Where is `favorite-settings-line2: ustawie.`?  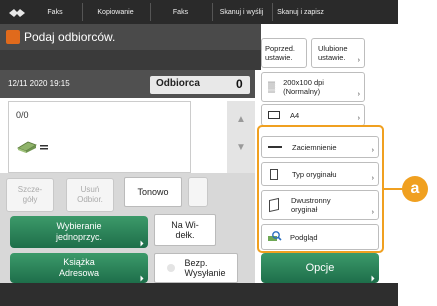
favorite-settings-line2: ustawie. is located at coordinates (332, 57).